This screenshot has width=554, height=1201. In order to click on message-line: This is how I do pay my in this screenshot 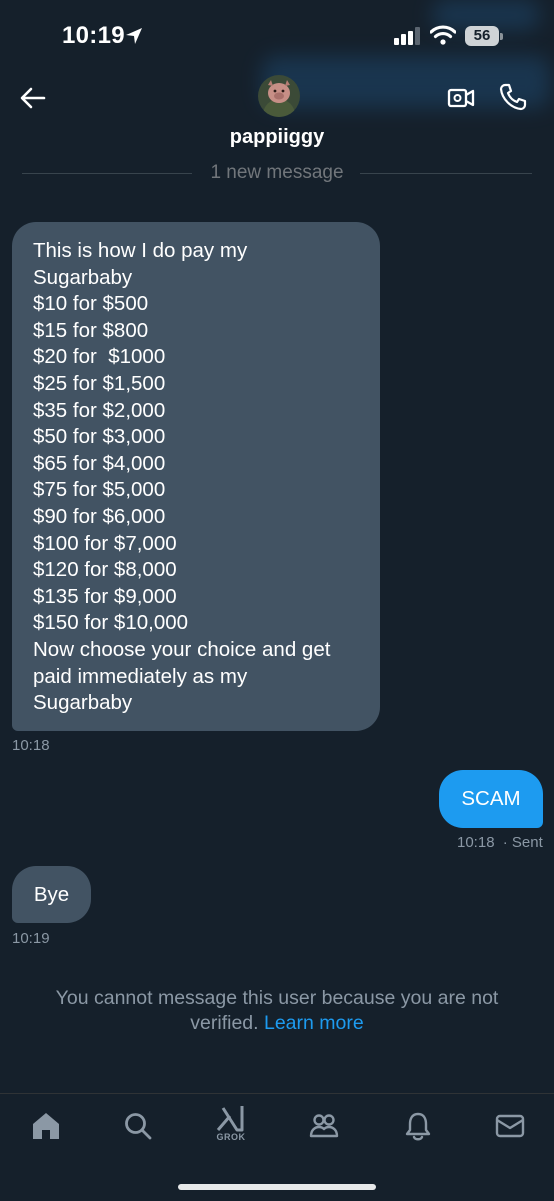, I will do `click(140, 250)`.